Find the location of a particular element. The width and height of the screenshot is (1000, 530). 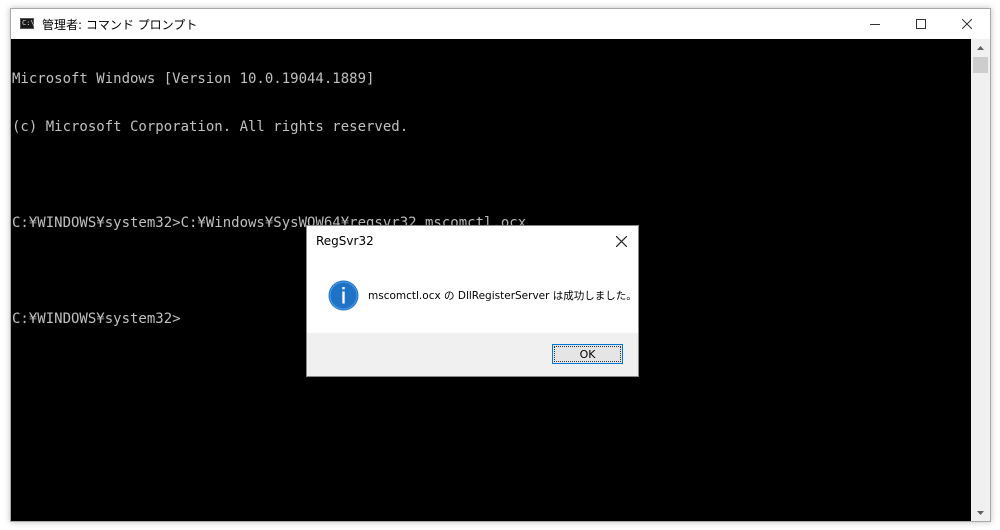

close-button is located at coordinates (967, 24).